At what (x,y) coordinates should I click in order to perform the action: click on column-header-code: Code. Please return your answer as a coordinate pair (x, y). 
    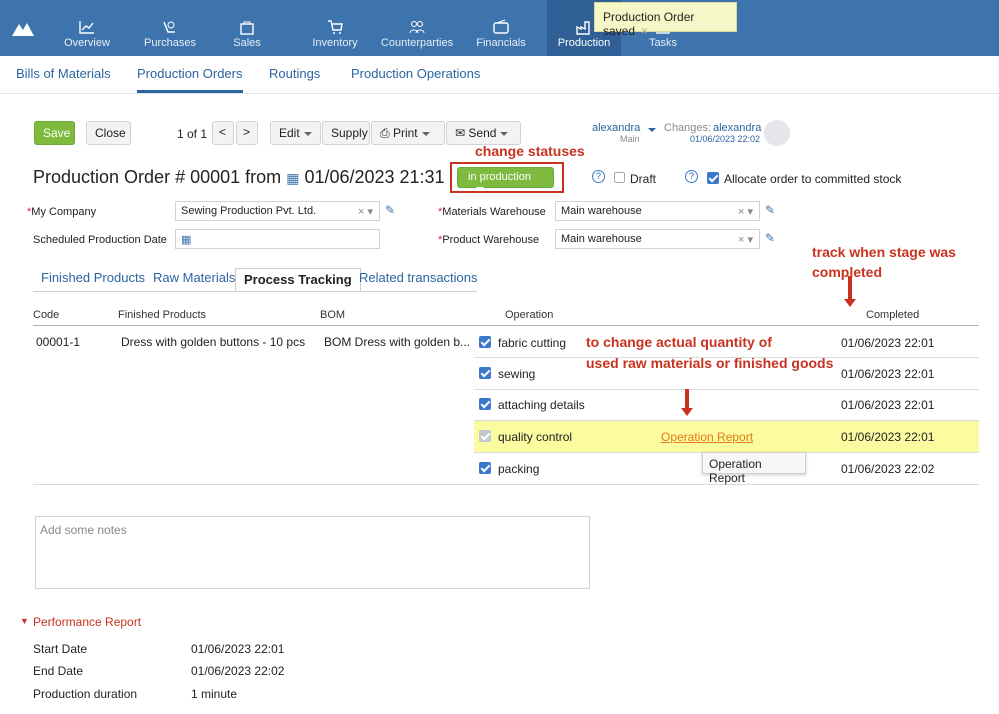
    Looking at the image, I should click on (46, 315).